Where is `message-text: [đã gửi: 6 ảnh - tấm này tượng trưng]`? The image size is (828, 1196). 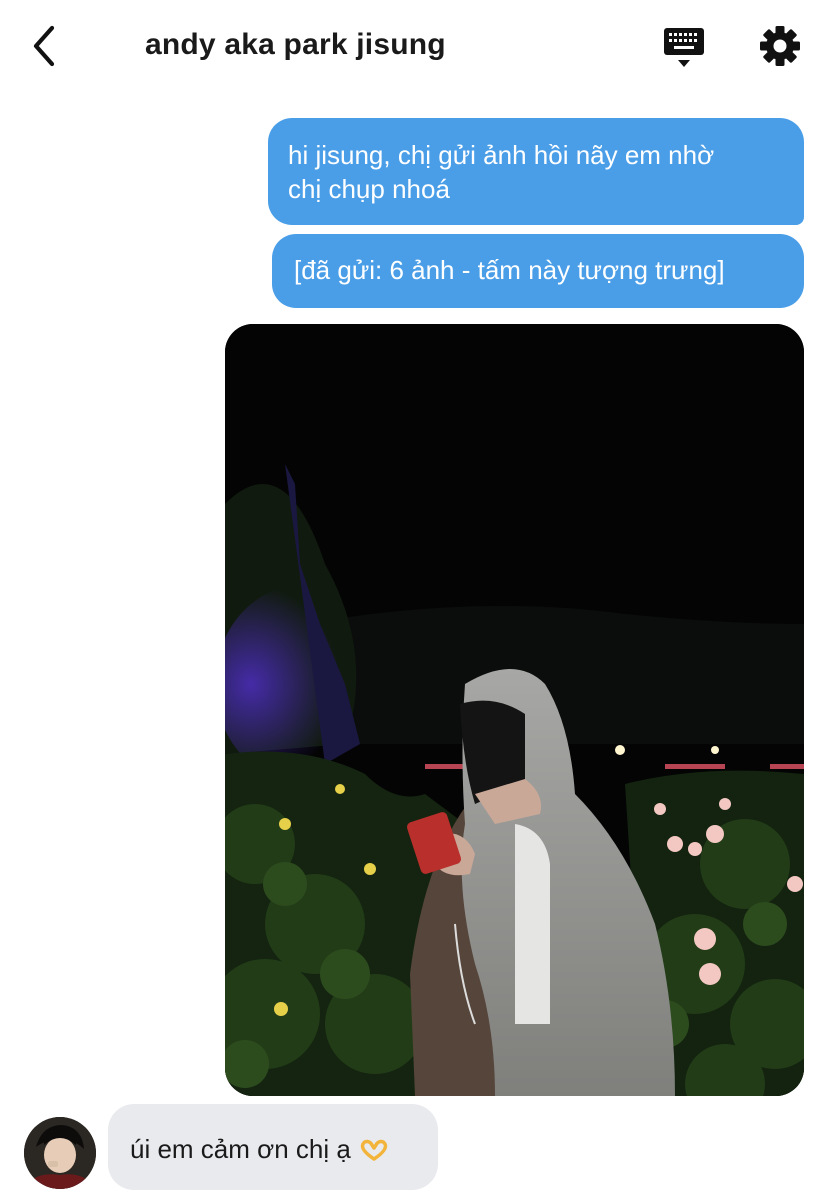
message-text: [đã gửi: 6 ảnh - tấm này tượng trưng] is located at coordinates (509, 270).